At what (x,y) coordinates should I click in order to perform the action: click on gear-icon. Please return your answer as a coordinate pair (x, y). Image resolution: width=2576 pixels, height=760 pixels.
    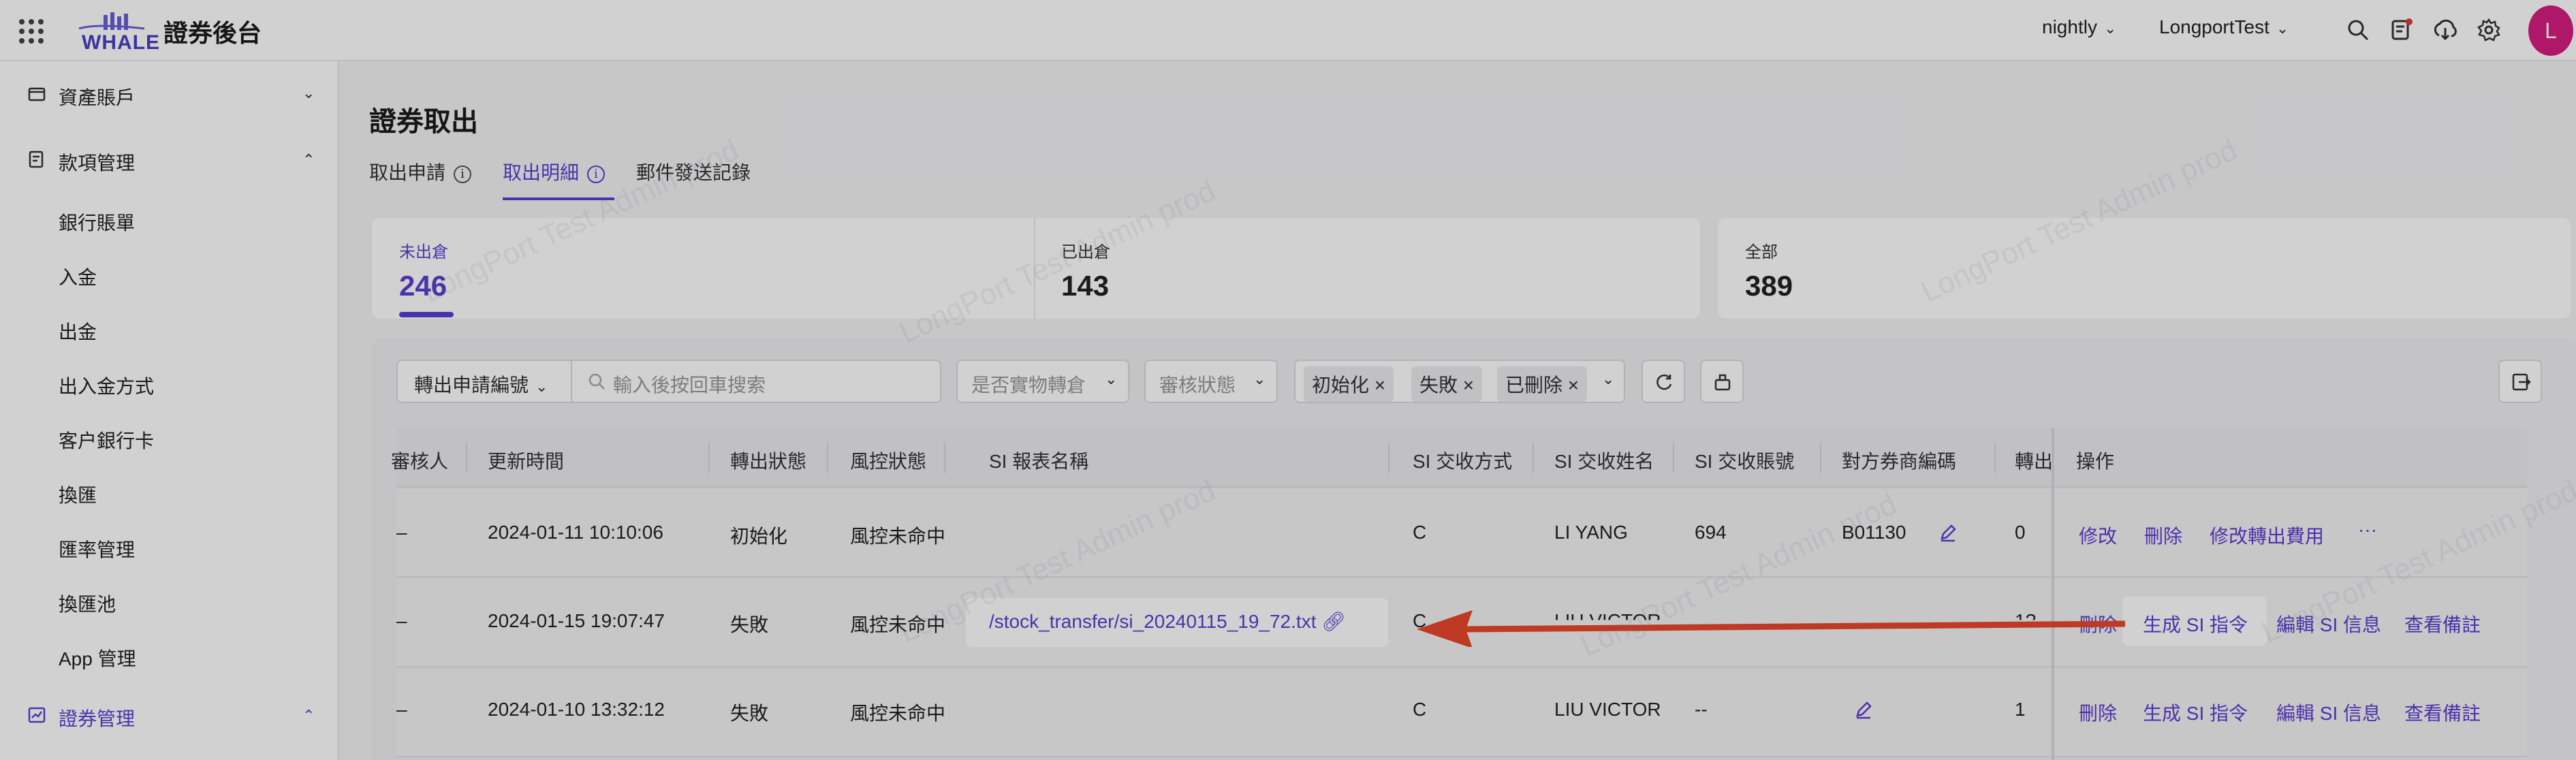
    Looking at the image, I should click on (2489, 30).